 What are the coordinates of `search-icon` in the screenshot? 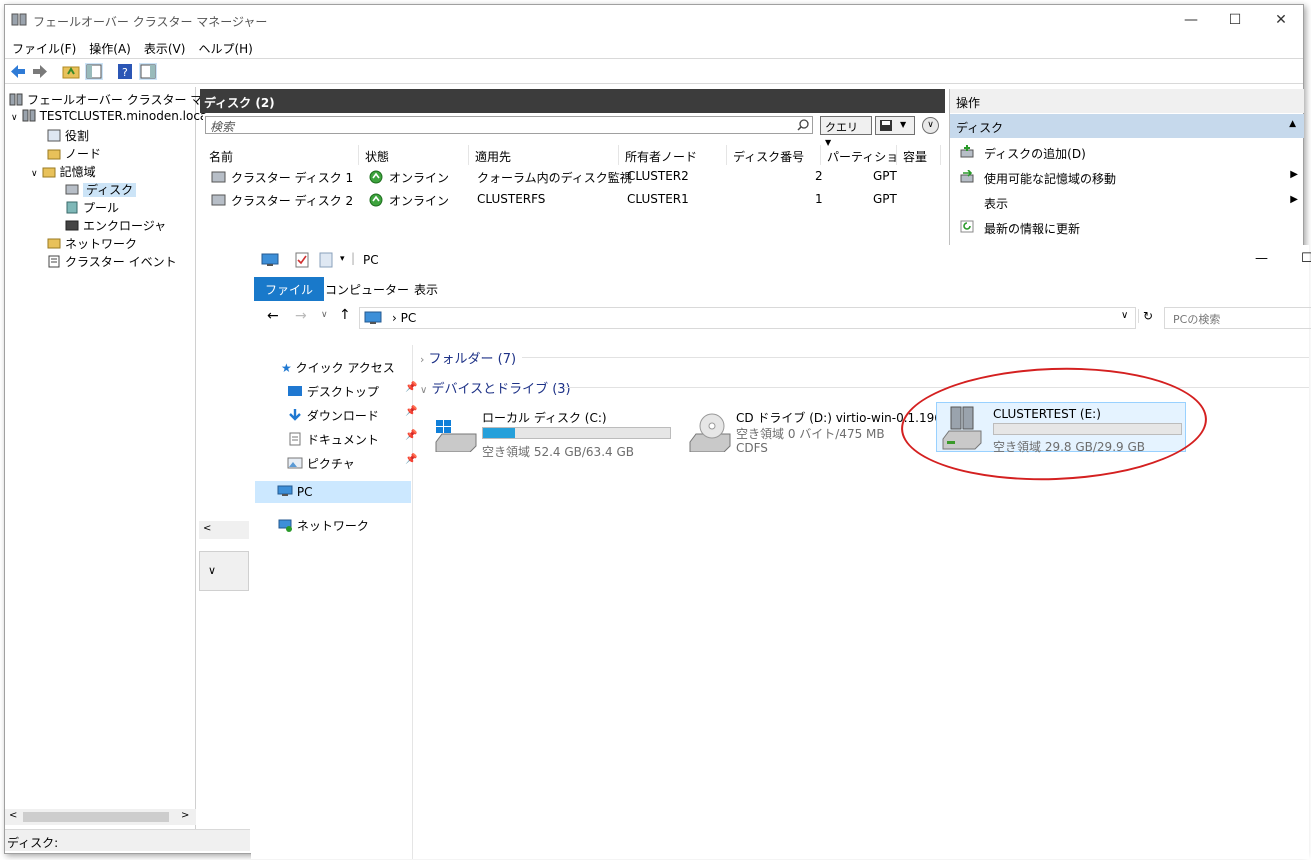 It's located at (803, 125).